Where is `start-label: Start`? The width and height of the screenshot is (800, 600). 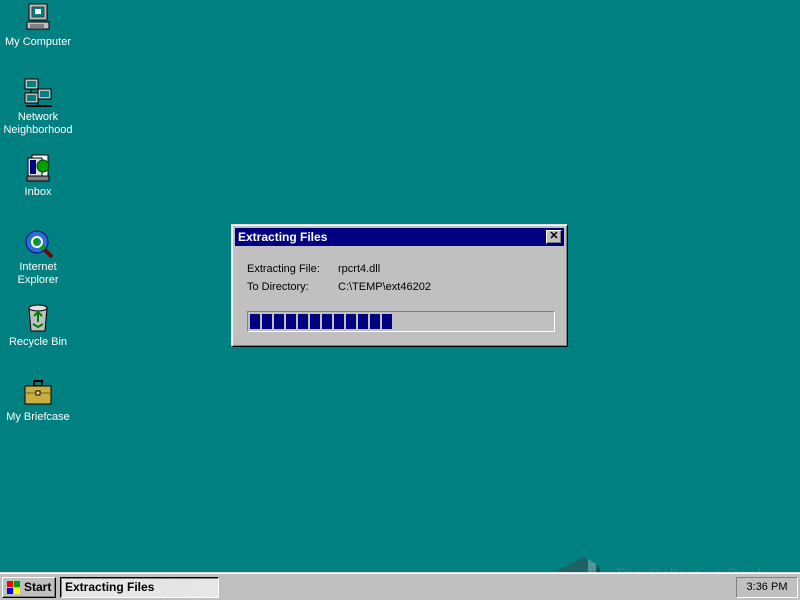 start-label: Start is located at coordinates (38, 587).